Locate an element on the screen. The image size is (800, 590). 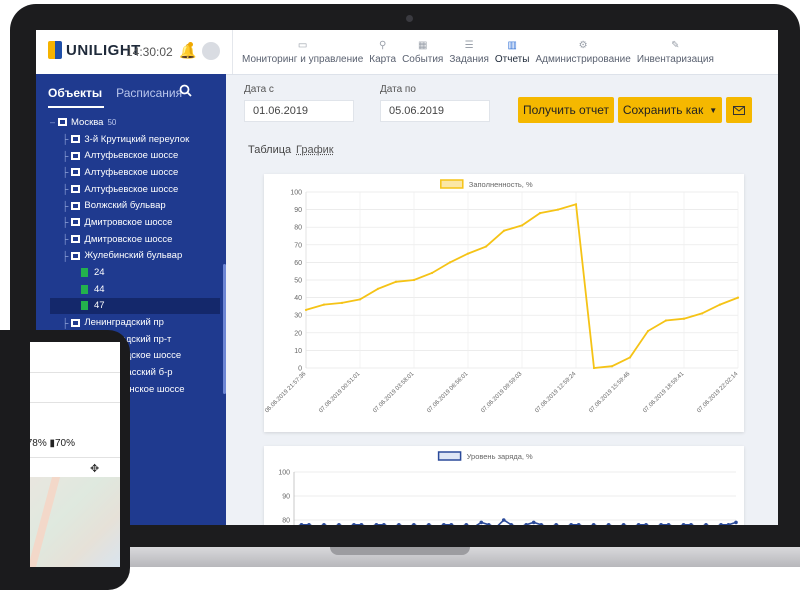
tree-item-label: Жулебинский бульвар is located at coordinates (133, 256).